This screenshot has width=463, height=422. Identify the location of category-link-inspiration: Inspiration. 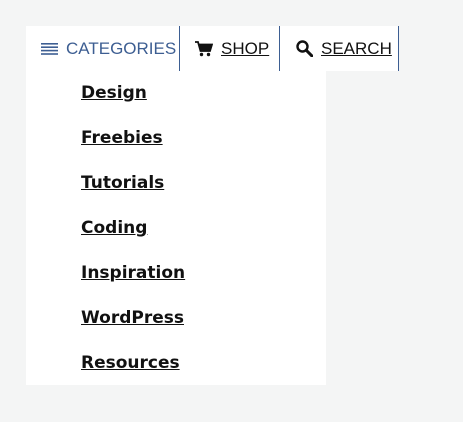
(133, 273).